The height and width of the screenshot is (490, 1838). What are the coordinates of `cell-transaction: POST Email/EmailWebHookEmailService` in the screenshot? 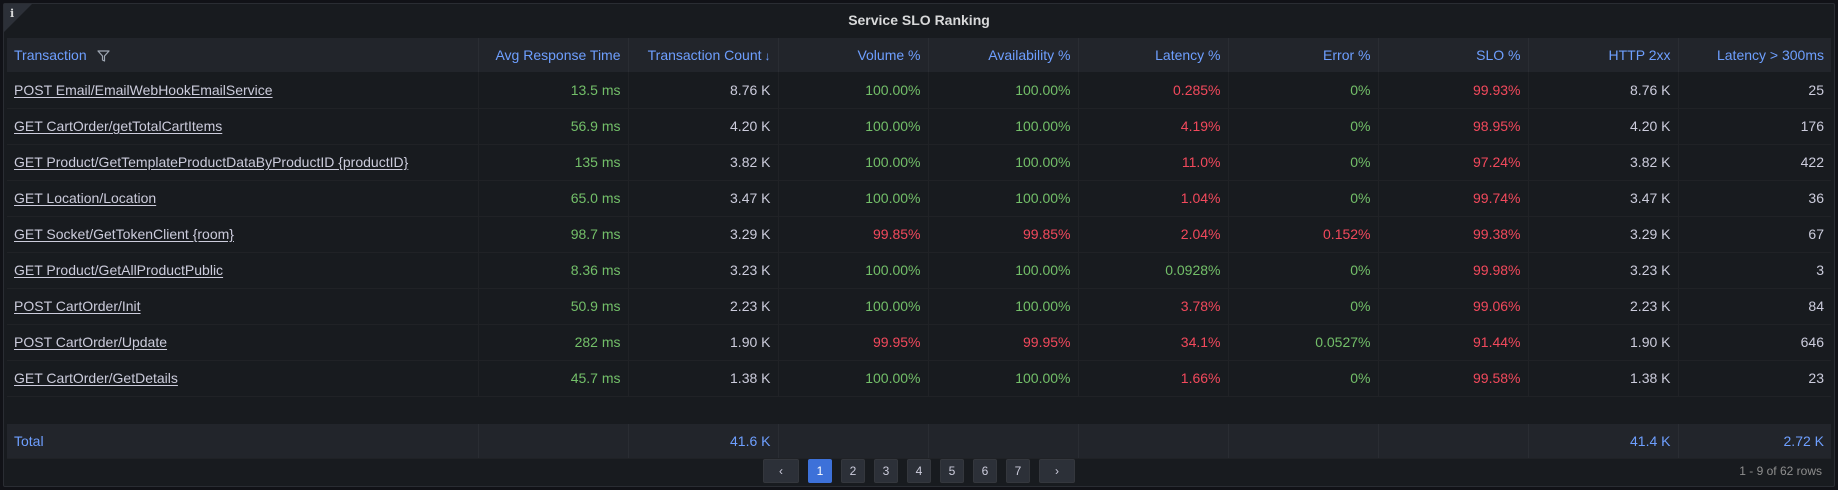 It's located at (243, 90).